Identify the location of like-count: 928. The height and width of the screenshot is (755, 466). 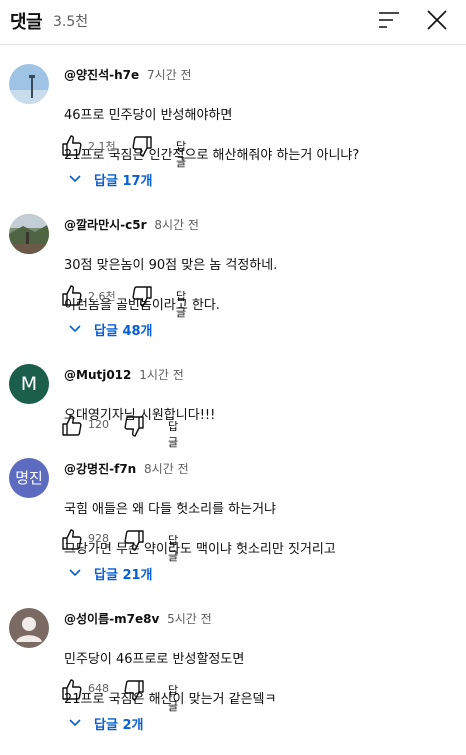
(98, 538).